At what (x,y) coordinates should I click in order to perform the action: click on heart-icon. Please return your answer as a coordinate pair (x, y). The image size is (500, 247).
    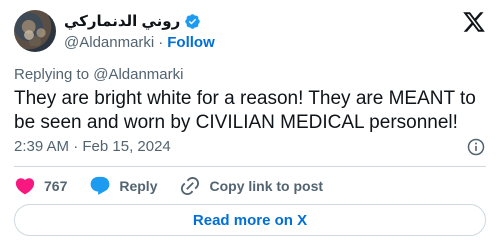
    Looking at the image, I should click on (25, 186).